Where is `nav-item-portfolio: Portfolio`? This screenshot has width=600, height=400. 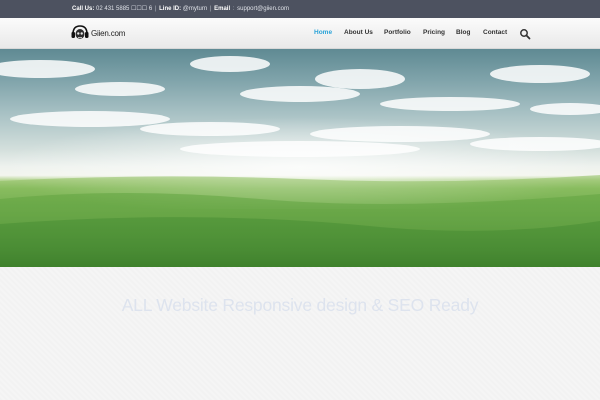 nav-item-portfolio: Portfolio is located at coordinates (397, 33).